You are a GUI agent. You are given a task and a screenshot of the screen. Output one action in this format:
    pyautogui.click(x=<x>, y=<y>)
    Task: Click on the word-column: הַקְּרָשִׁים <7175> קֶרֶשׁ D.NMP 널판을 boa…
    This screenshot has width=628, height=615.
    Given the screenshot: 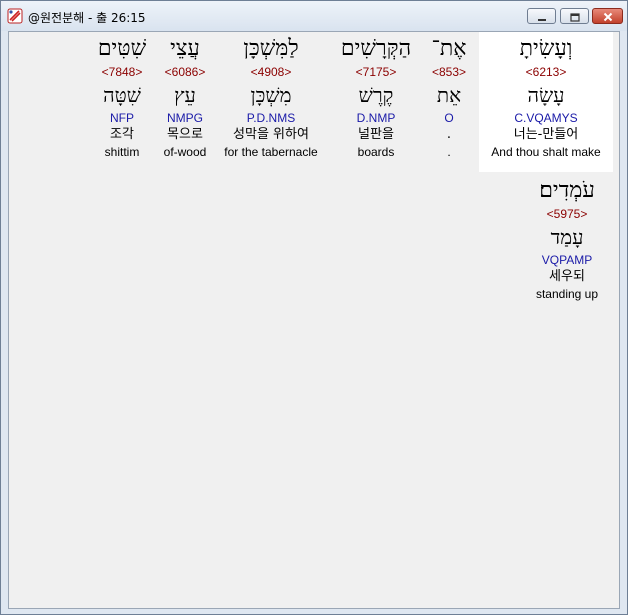 What is the action you would take?
    pyautogui.click(x=376, y=97)
    